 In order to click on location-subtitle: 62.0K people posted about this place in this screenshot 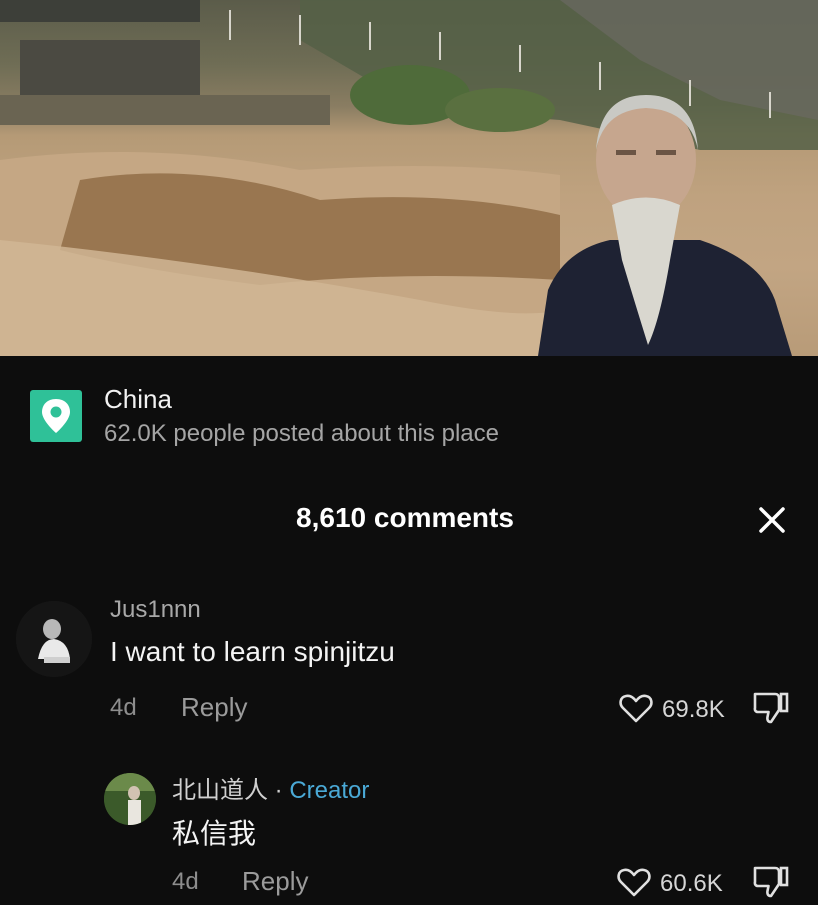, I will do `click(301, 433)`.